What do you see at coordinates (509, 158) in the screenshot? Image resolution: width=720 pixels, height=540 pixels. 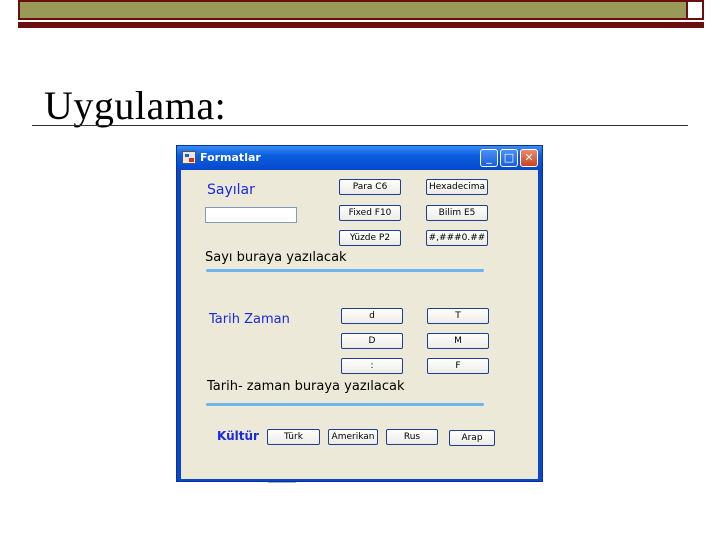 I see `maximize-button: □` at bounding box center [509, 158].